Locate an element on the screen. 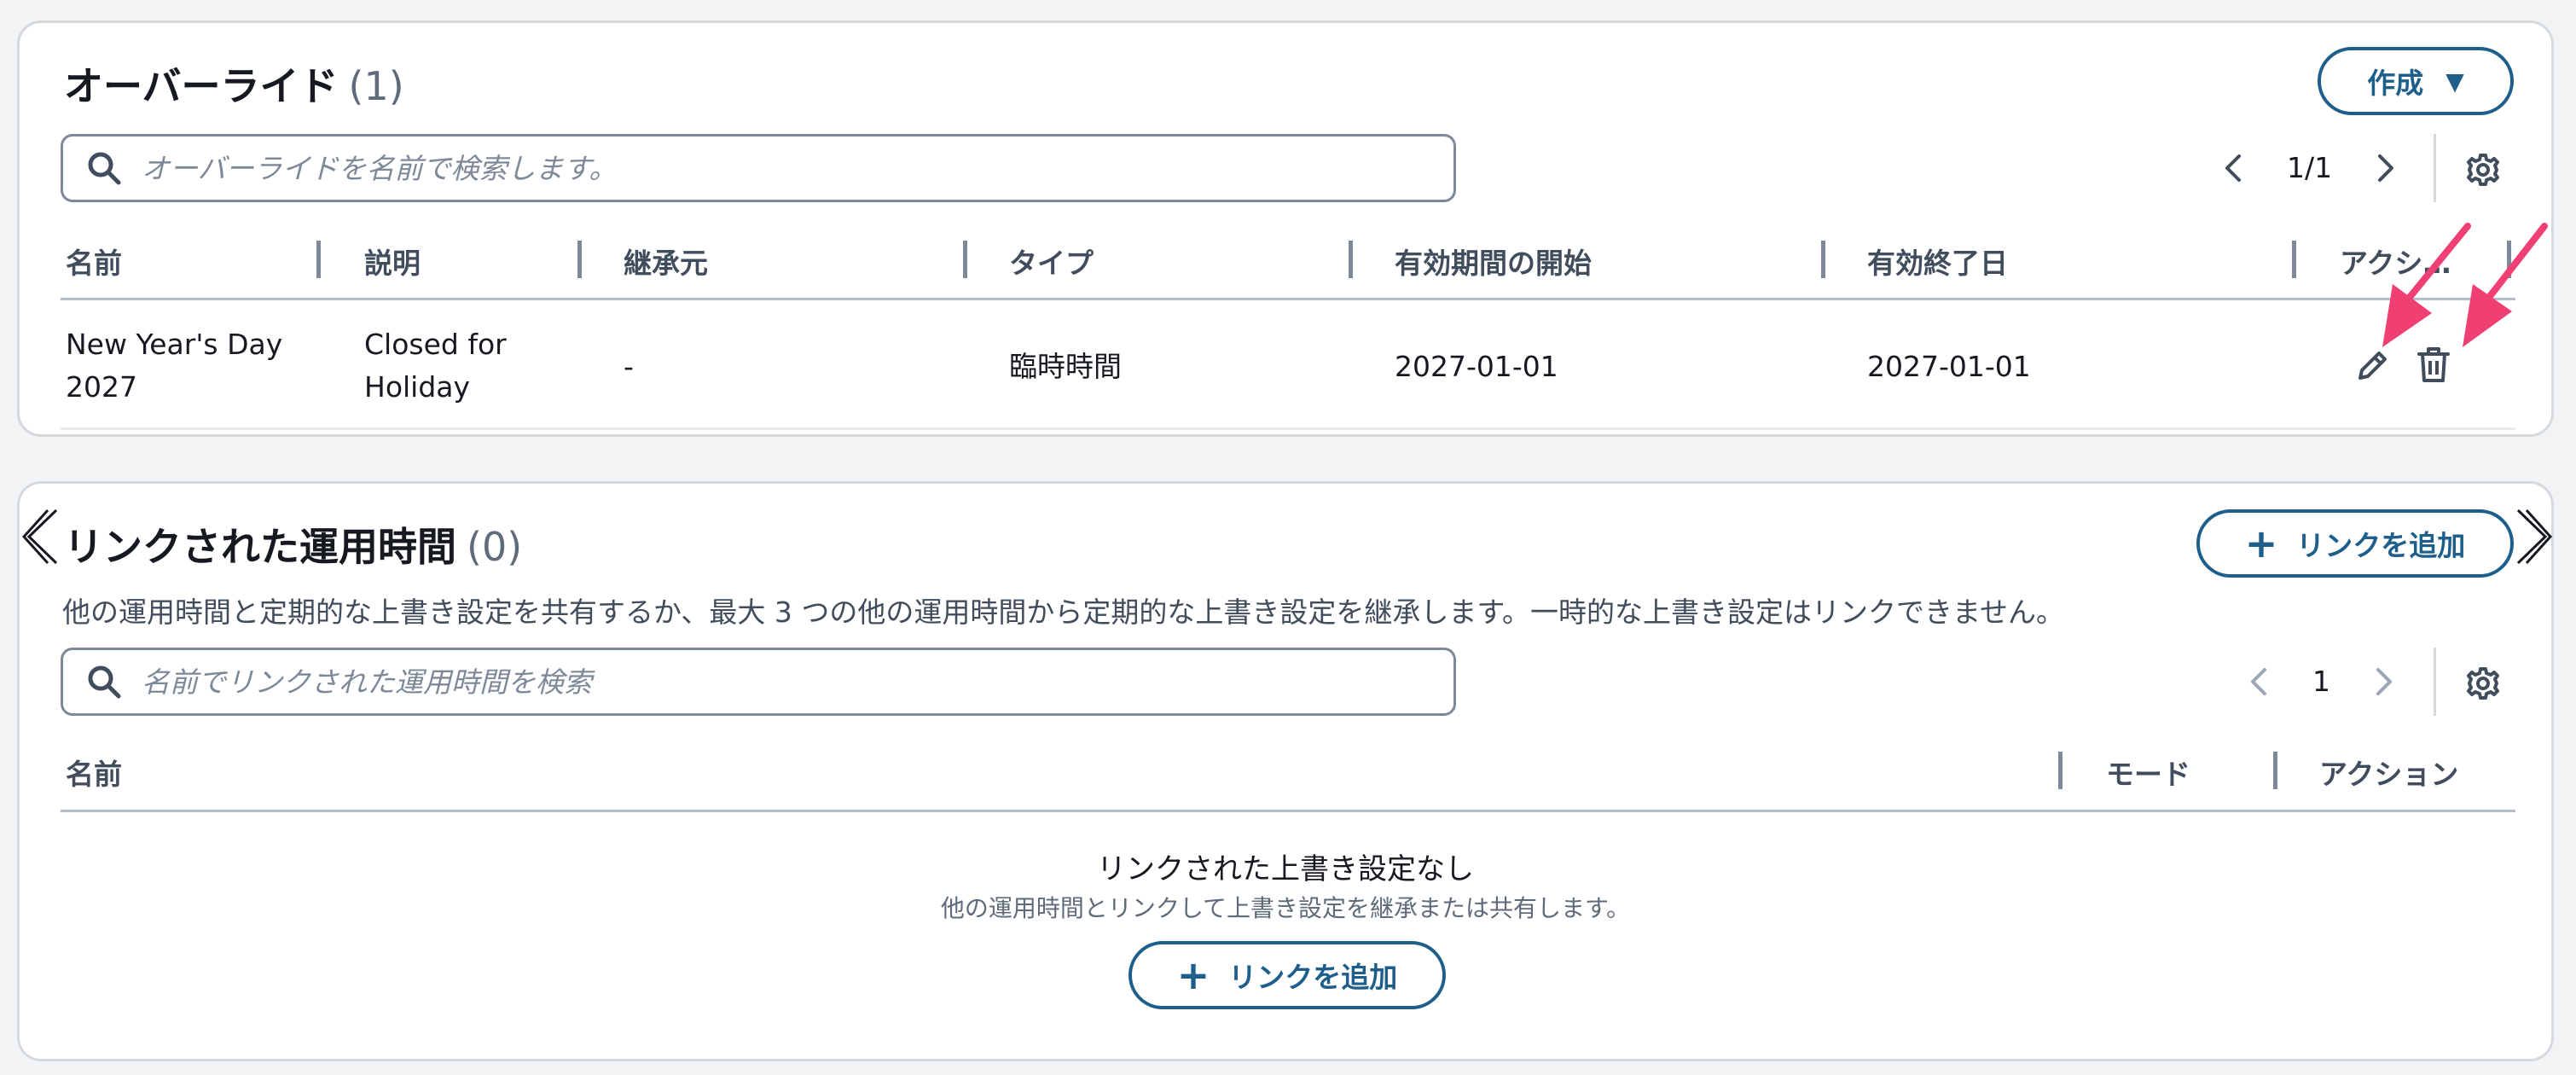 The width and height of the screenshot is (2576, 1075). linked-search-field is located at coordinates (758, 682).